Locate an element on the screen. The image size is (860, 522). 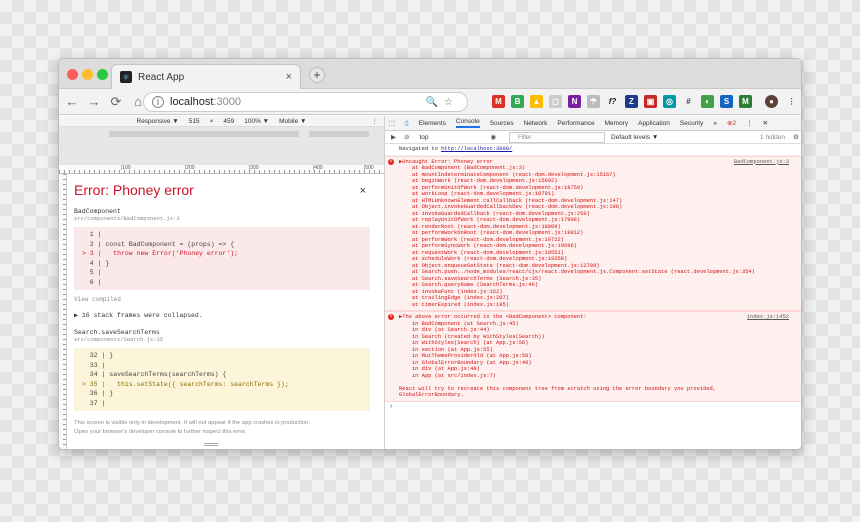
ruler-label: |500 is located at coordinates (369, 168).